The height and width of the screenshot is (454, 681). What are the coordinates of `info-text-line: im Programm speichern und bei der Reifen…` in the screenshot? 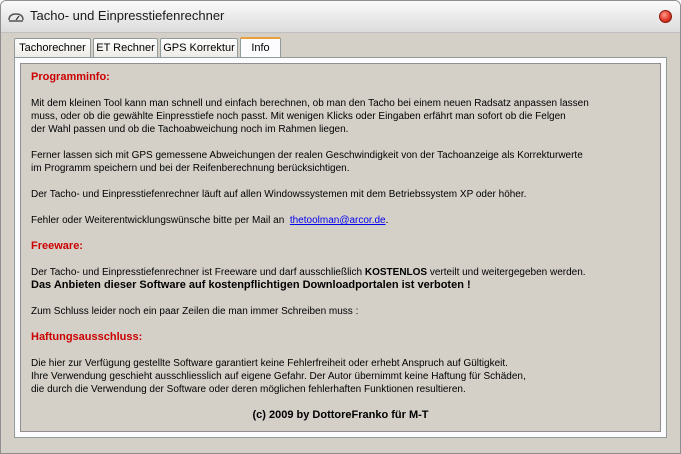 It's located at (190, 168).